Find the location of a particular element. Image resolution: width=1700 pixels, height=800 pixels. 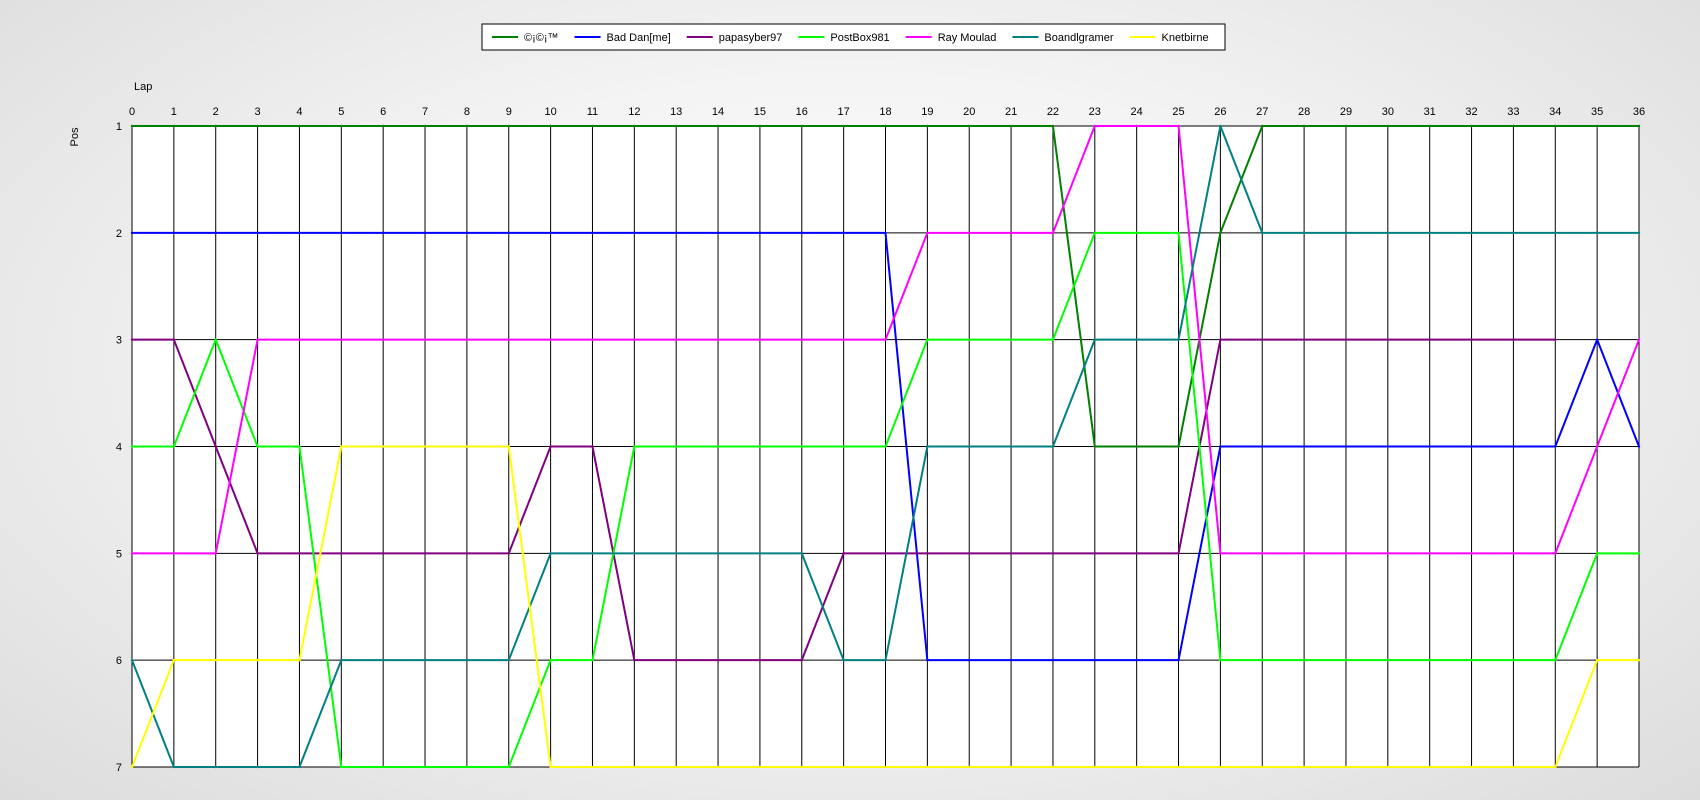

y-tick-label: 4 is located at coordinates (119, 448).